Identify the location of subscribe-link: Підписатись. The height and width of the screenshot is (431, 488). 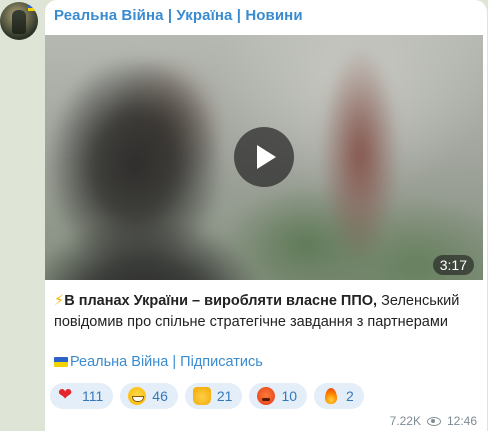
(221, 362).